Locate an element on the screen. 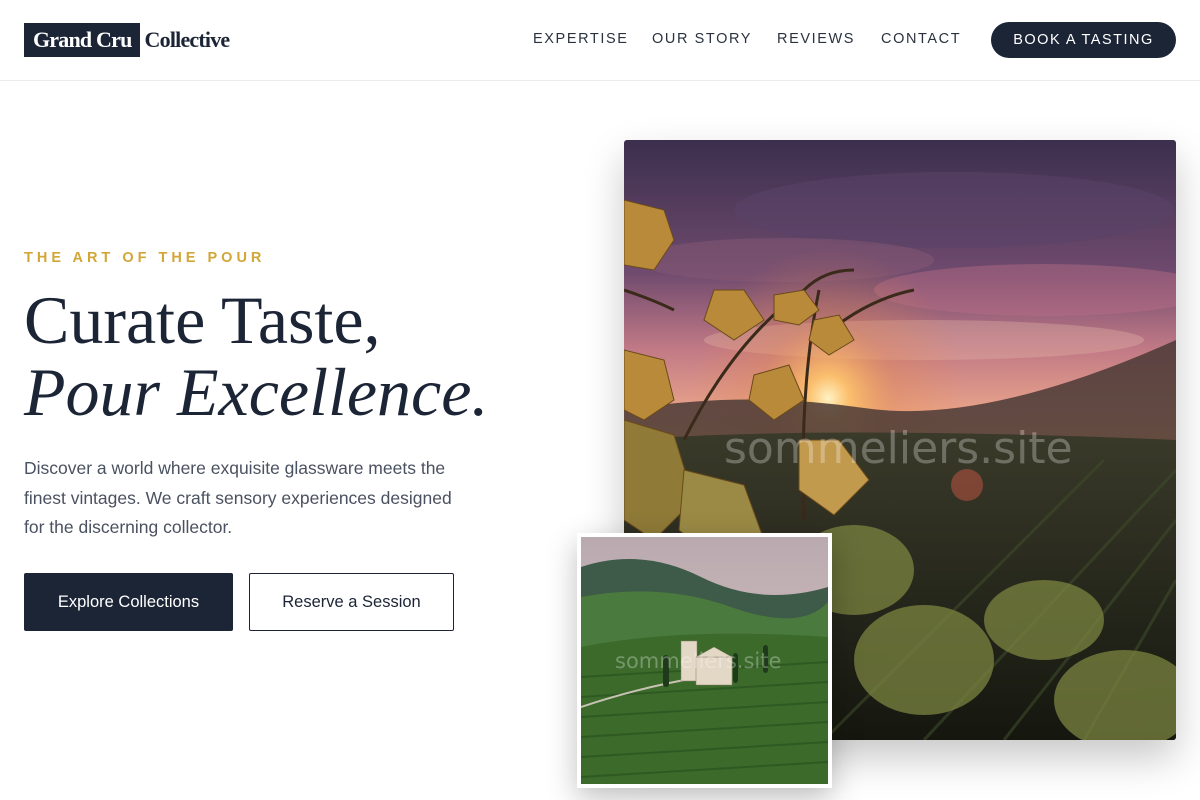 Image resolution: width=1200 pixels, height=800 pixels. logo-box-text: Grand Cru is located at coordinates (82, 40).